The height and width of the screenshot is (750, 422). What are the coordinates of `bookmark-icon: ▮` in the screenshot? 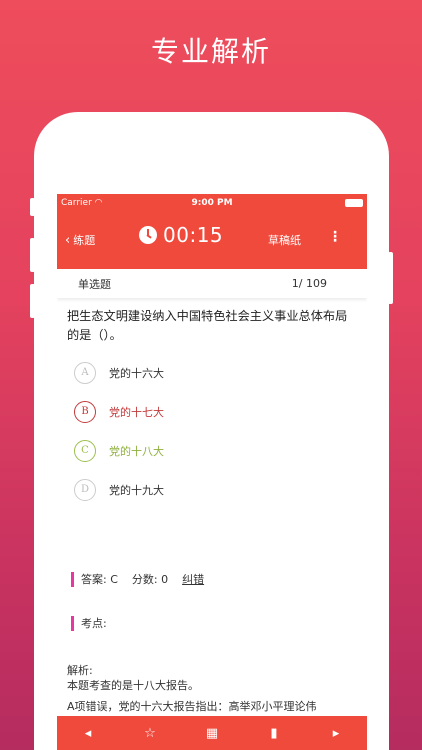 It's located at (274, 733).